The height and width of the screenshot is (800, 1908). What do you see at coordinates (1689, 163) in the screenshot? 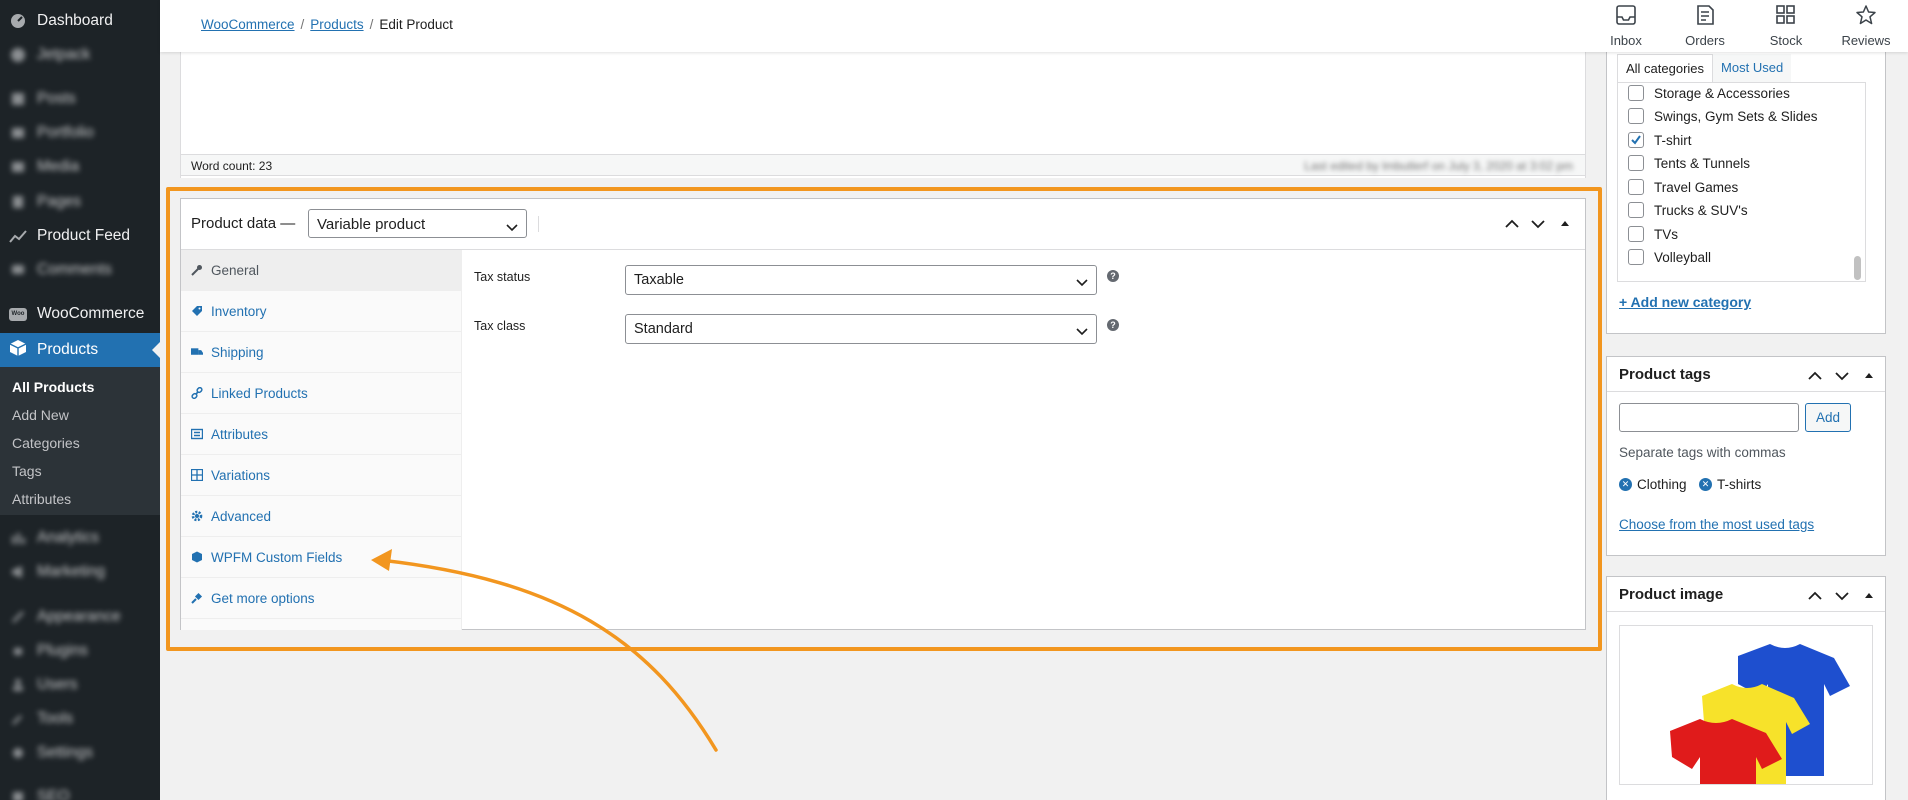
I see `category-item: Tents & Tunnels` at bounding box center [1689, 163].